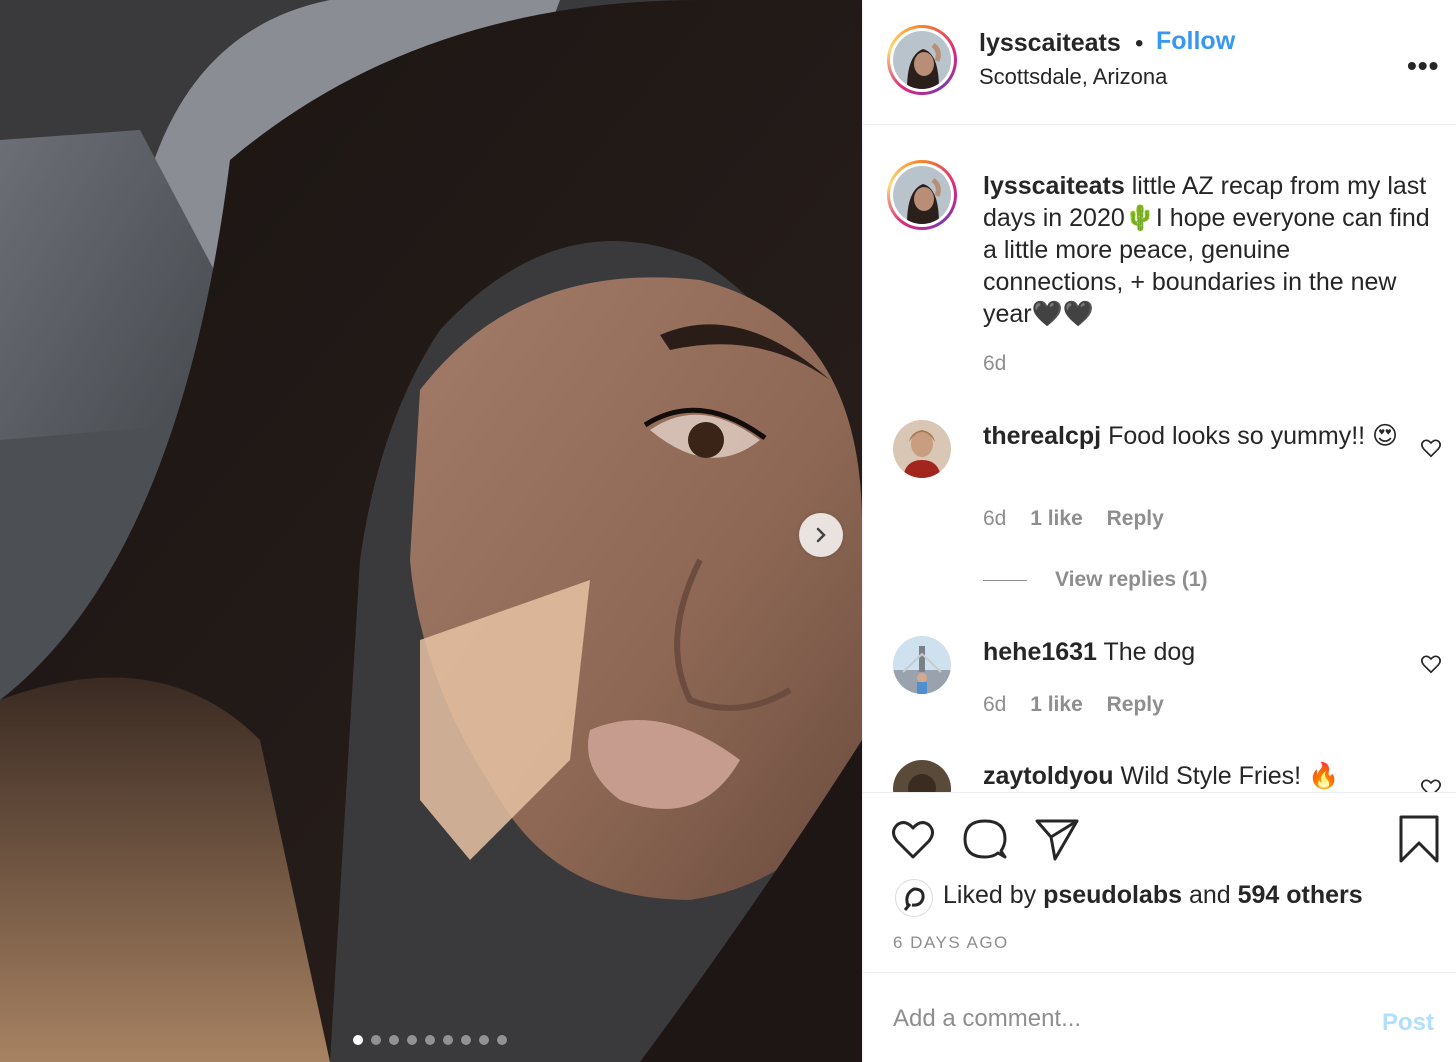 The height and width of the screenshot is (1062, 1456). Describe the element at coordinates (1149, 652) in the screenshot. I see `comment-text: The dog` at that location.